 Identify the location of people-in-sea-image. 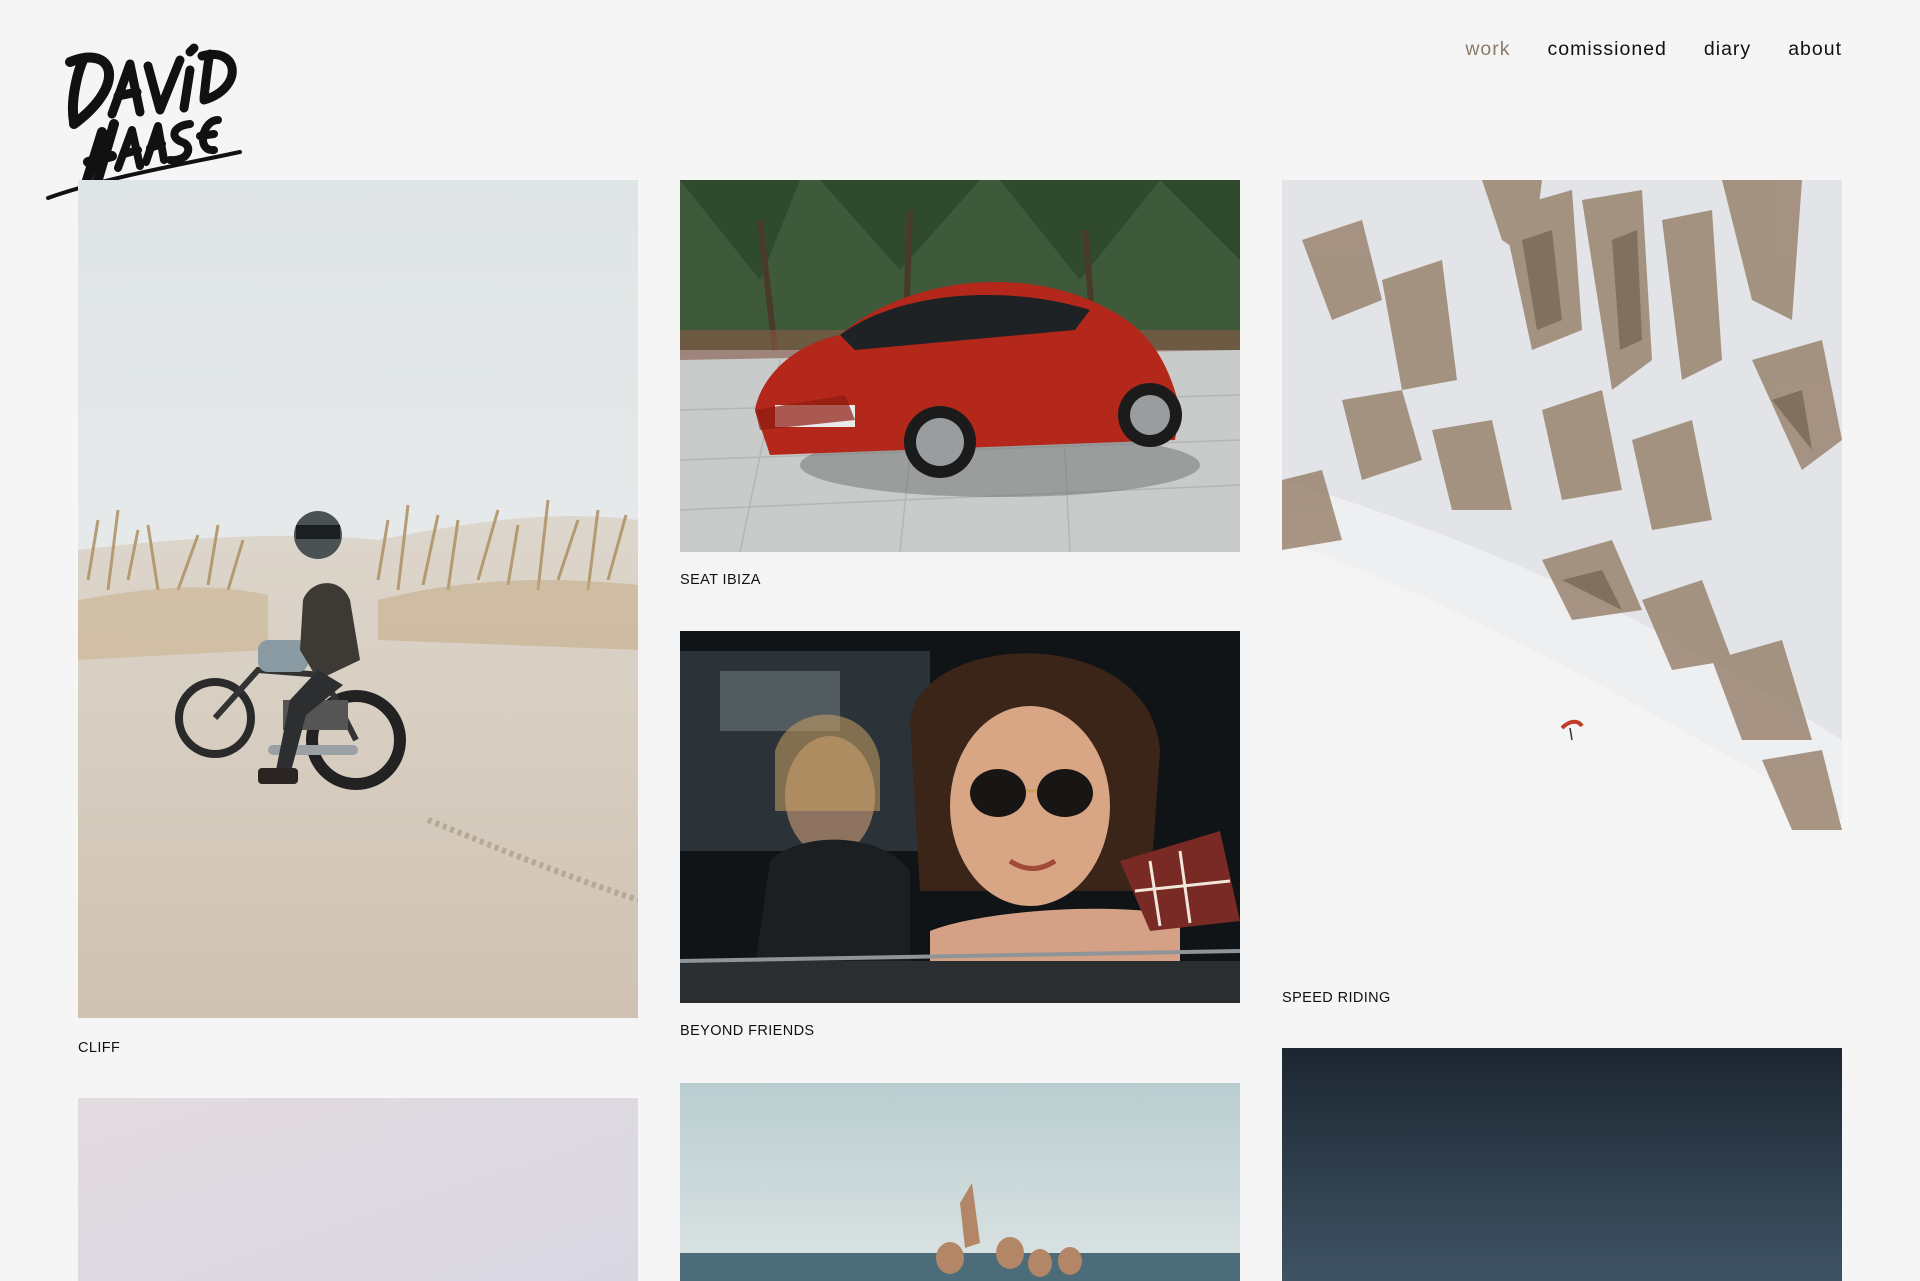
(960, 1182).